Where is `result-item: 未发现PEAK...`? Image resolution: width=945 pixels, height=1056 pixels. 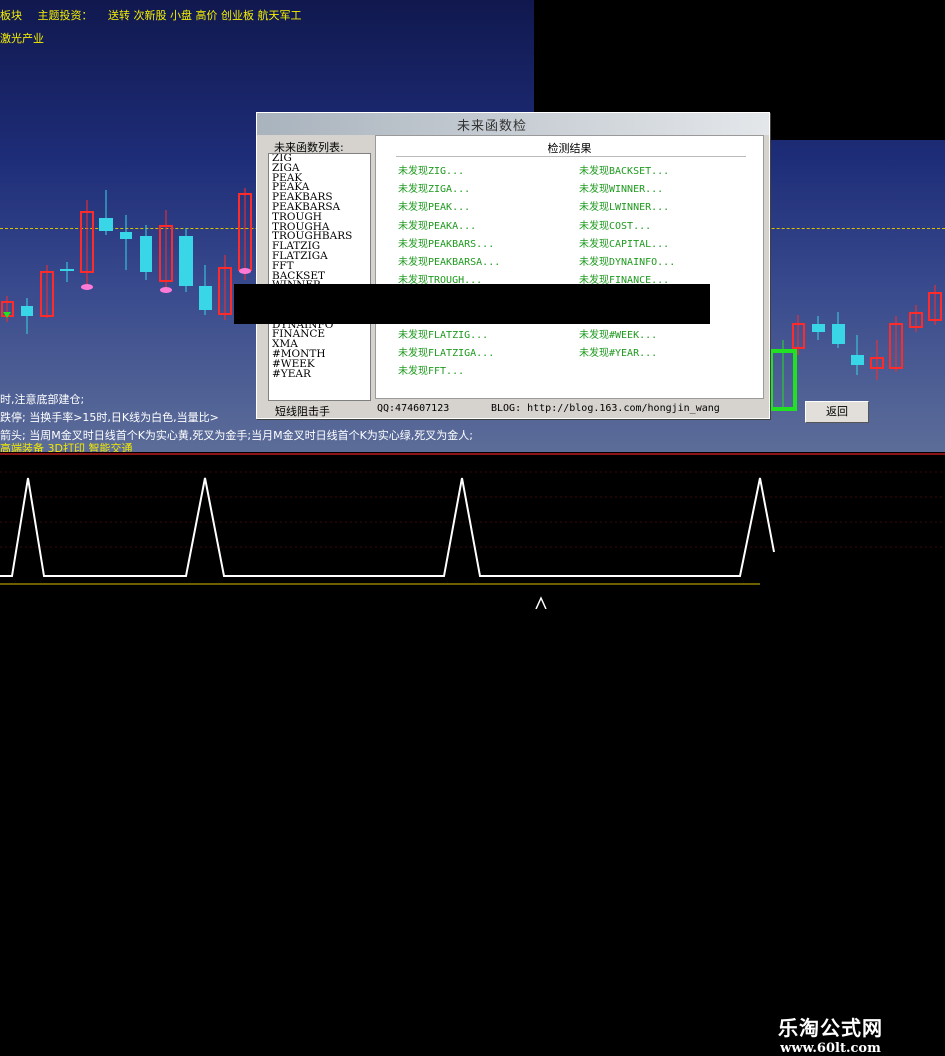
result-item: 未发现PEAK... is located at coordinates (434, 208).